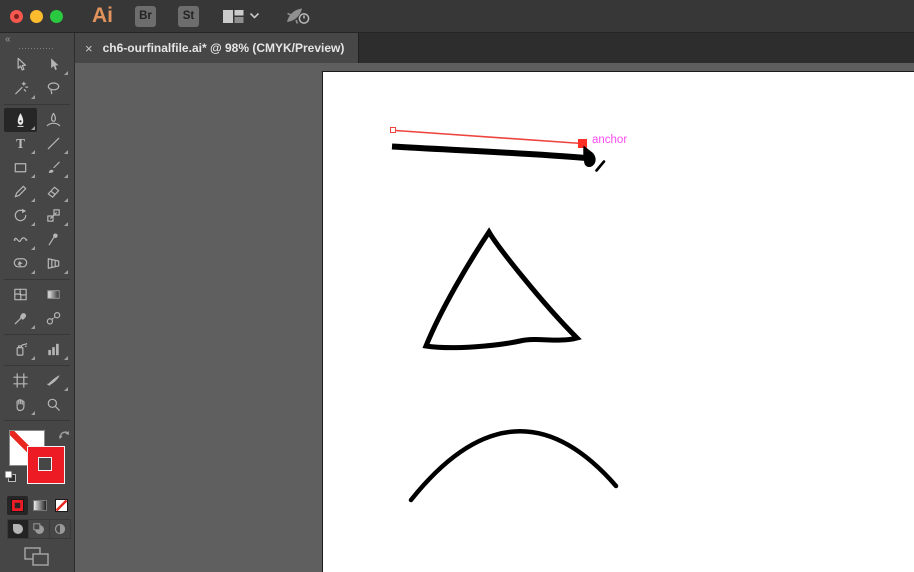 This screenshot has width=914, height=572. I want to click on gpu-performance-button, so click(298, 16).